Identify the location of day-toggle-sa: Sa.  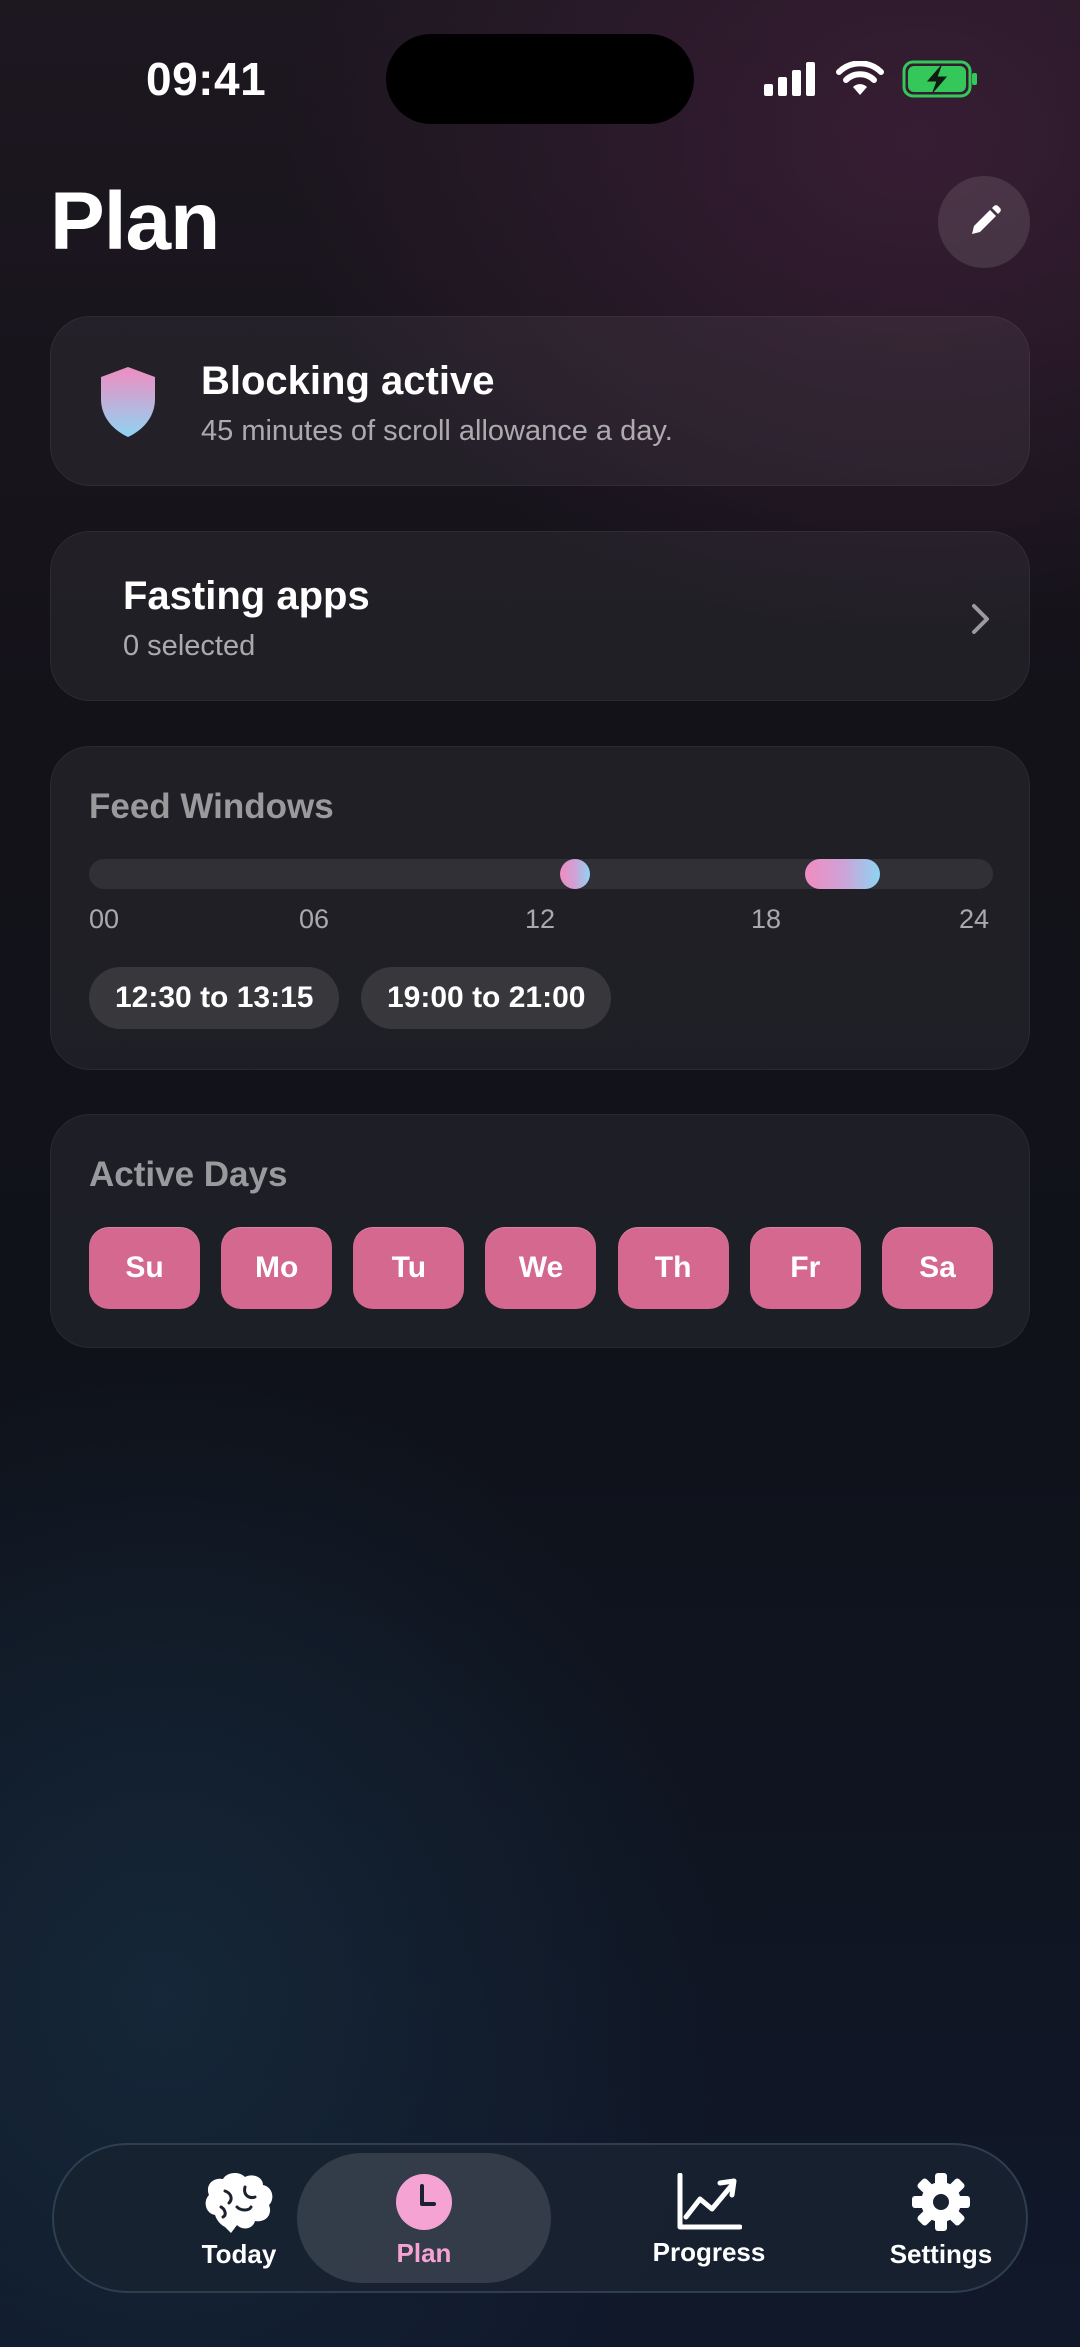
(937, 1268).